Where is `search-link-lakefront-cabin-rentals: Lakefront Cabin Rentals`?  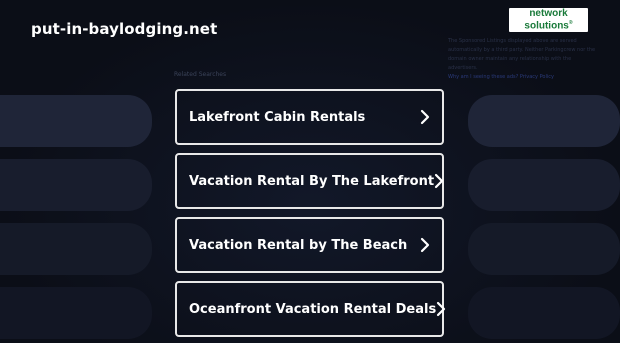
search-link-lakefront-cabin-rentals: Lakefront Cabin Rentals is located at coordinates (309, 117).